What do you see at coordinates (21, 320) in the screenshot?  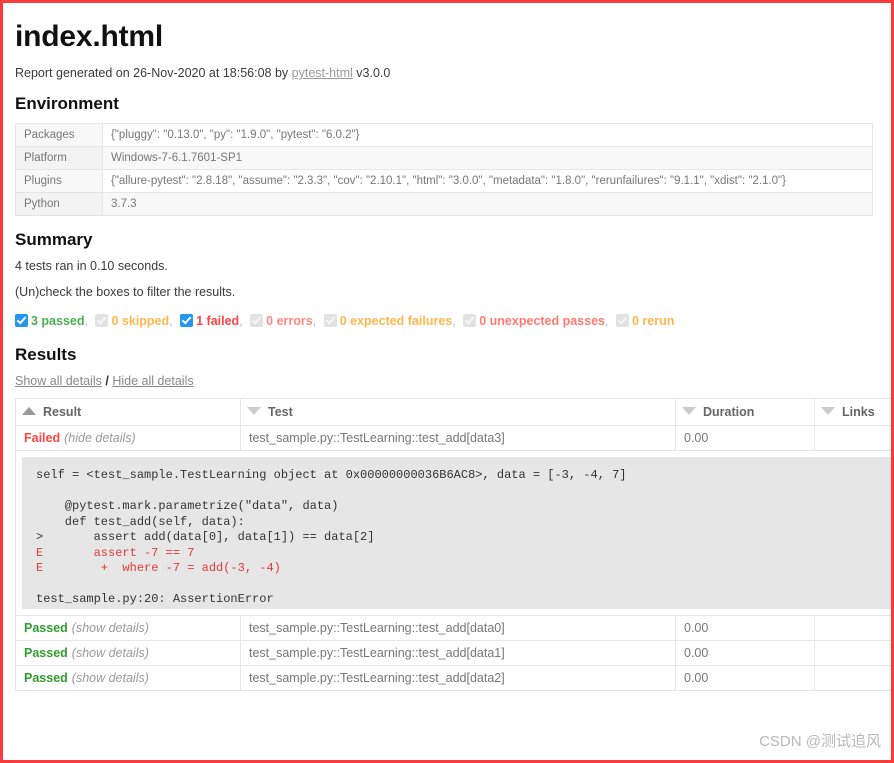 I see `checkbox-passed` at bounding box center [21, 320].